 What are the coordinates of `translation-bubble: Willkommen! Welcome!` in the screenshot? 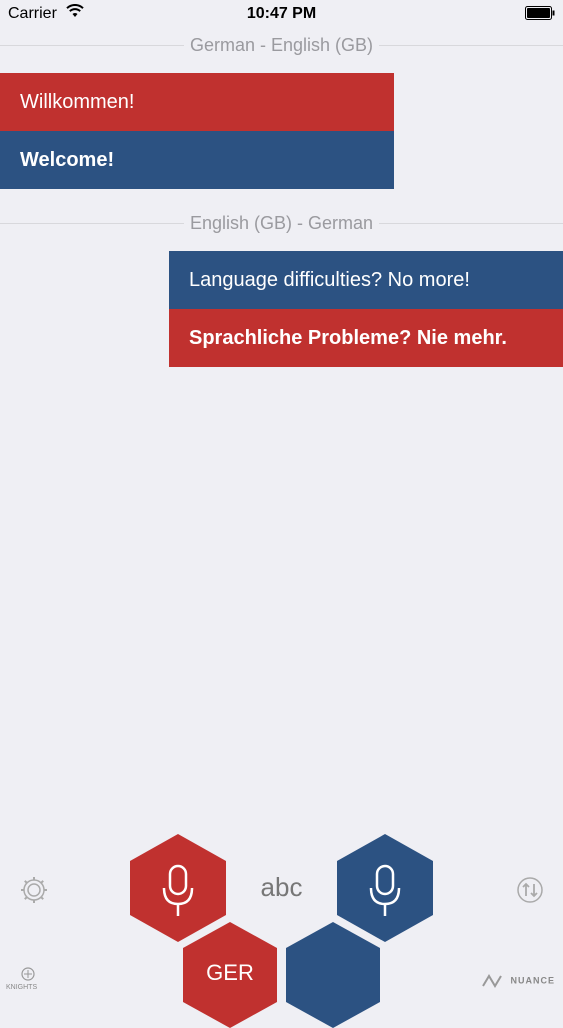 It's located at (197, 131).